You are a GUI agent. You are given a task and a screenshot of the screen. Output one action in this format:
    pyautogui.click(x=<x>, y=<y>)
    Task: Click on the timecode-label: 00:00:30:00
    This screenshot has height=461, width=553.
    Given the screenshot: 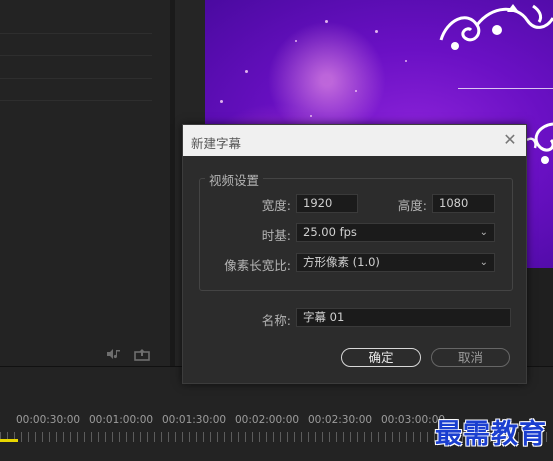 What is the action you would take?
    pyautogui.click(x=48, y=420)
    